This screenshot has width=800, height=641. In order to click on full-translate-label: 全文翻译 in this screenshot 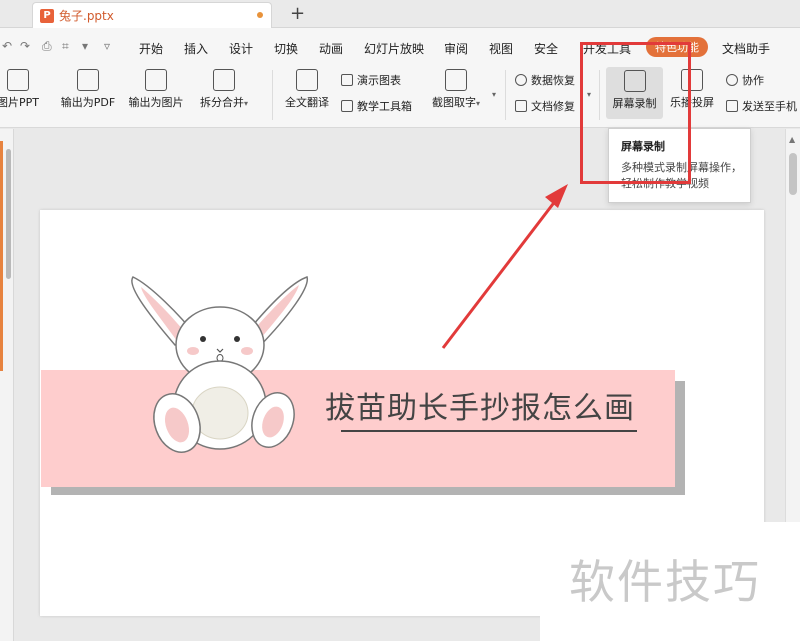, I will do `click(307, 102)`.